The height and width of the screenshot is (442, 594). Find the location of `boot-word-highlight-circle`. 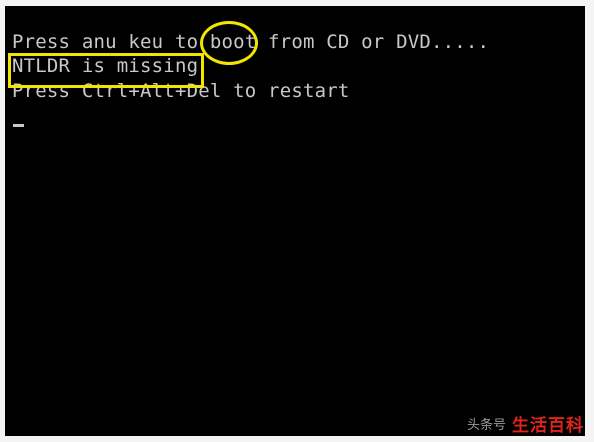

boot-word-highlight-circle is located at coordinates (229, 43).